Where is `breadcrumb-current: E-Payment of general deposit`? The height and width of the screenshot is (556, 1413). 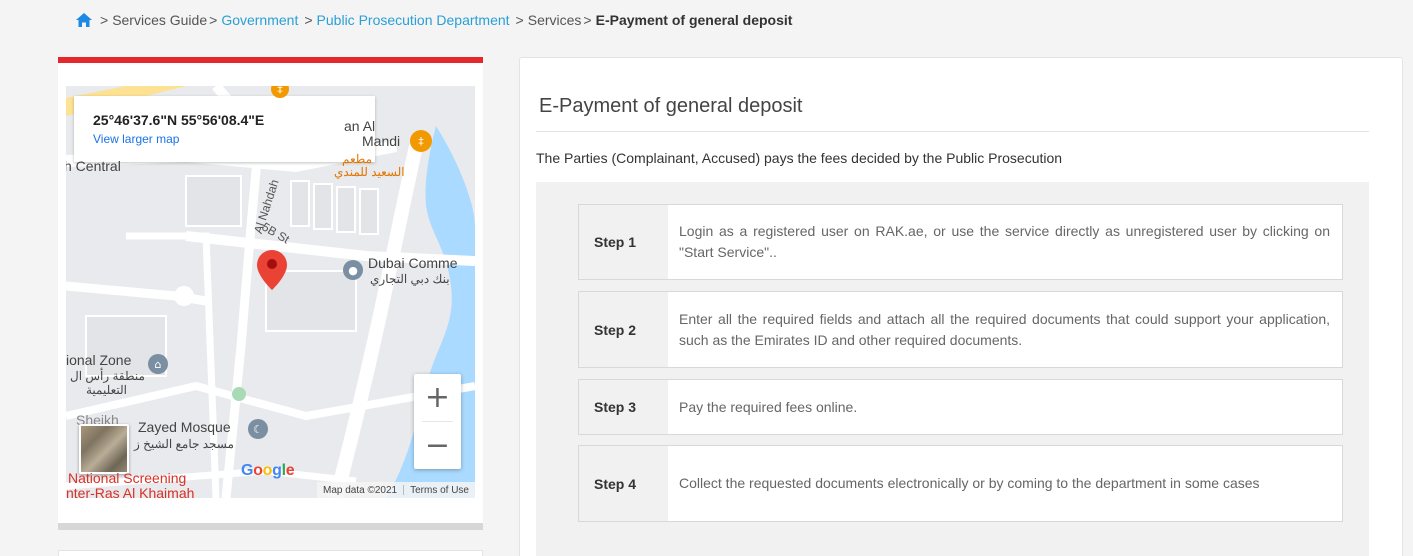 breadcrumb-current: E-Payment of general deposit is located at coordinates (694, 20).